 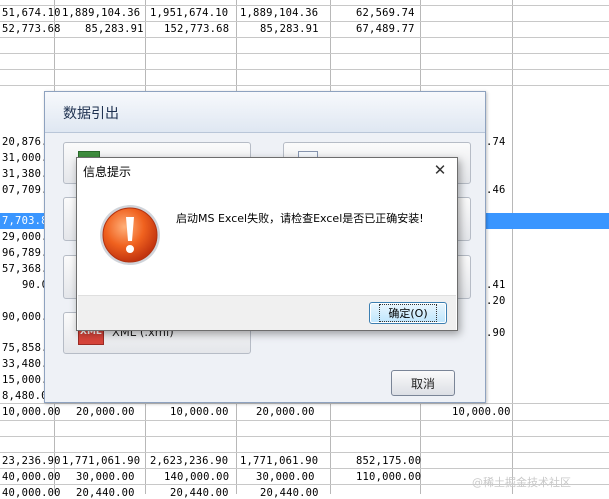 What do you see at coordinates (496, 301) in the screenshot?
I see `table-cell: .20` at bounding box center [496, 301].